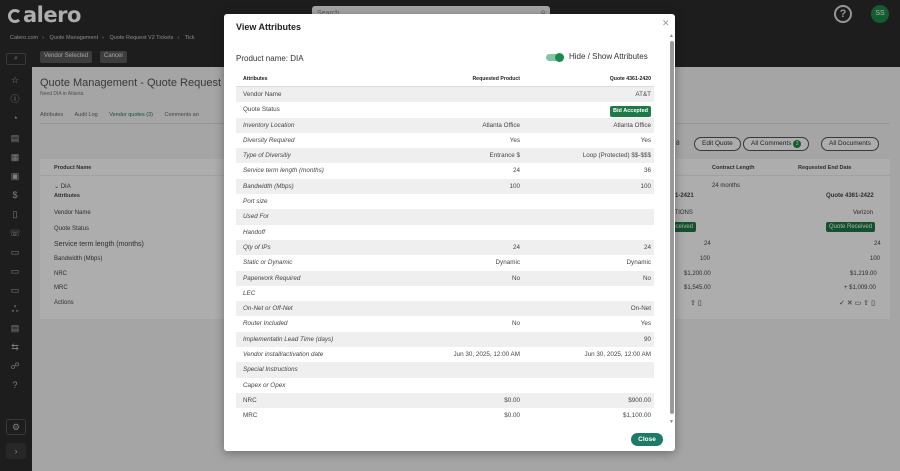 The width and height of the screenshot is (900, 471). What do you see at coordinates (445, 415) in the screenshot?
I see `table-row: MRC $0.00 $1,100.00` at bounding box center [445, 415].